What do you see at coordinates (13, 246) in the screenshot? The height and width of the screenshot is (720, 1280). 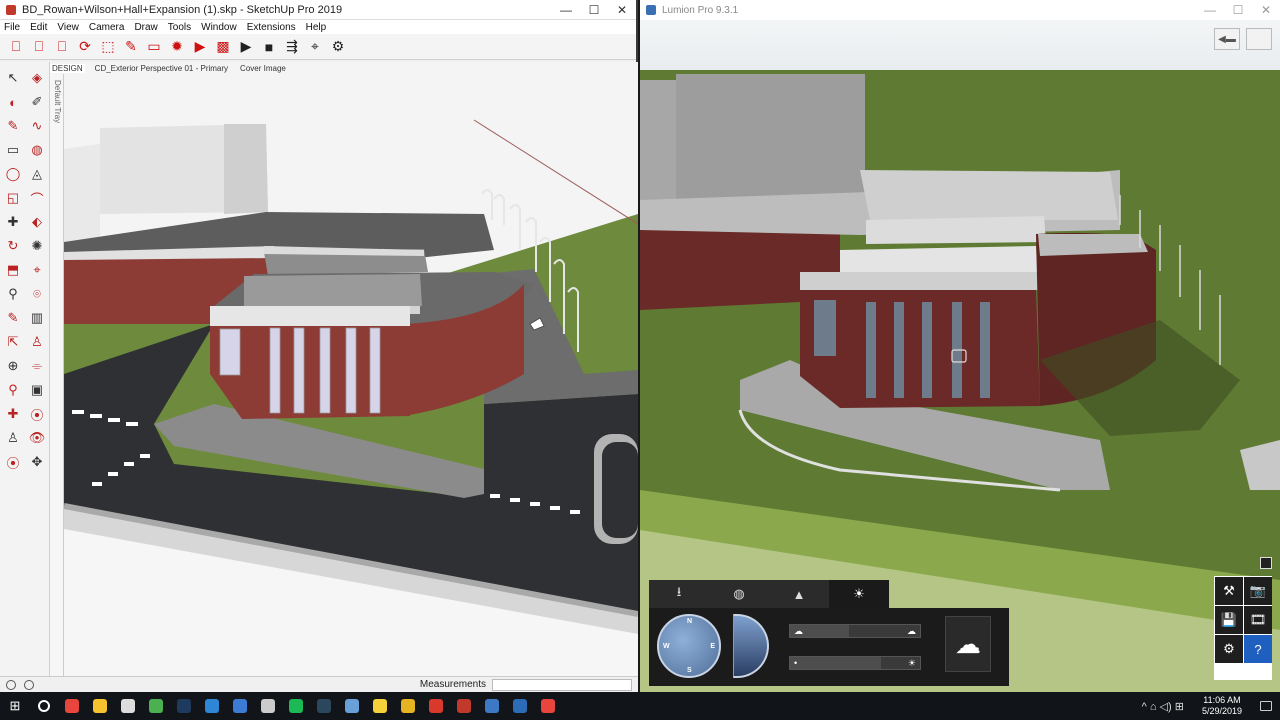 I see `left-tool-14-icon: ↻` at bounding box center [13, 246].